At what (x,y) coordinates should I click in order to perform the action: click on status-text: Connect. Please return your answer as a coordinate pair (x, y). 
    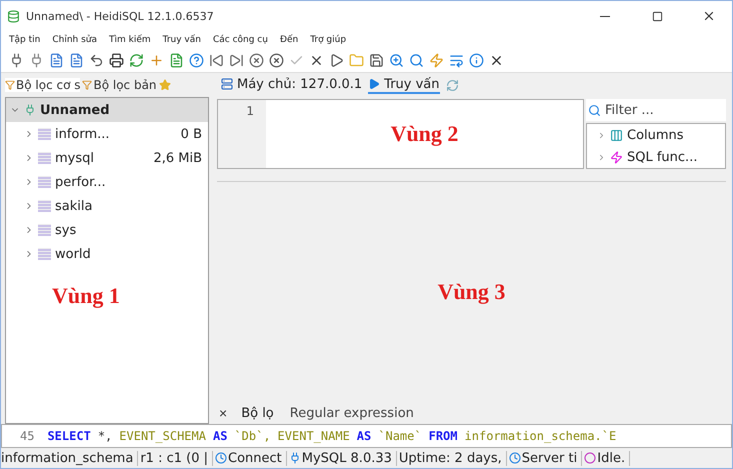
    Looking at the image, I should click on (255, 458).